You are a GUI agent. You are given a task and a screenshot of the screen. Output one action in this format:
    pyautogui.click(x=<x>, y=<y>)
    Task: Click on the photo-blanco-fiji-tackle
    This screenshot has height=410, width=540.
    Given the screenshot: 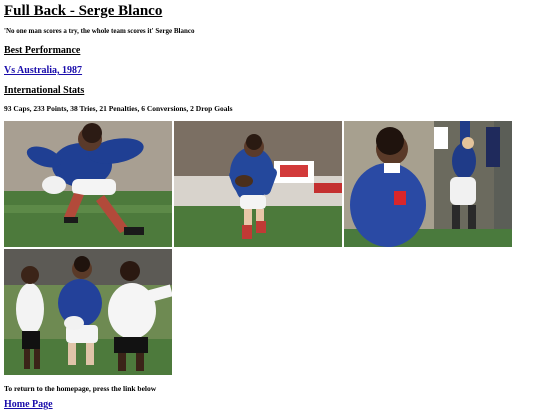 What is the action you would take?
    pyautogui.click(x=88, y=312)
    